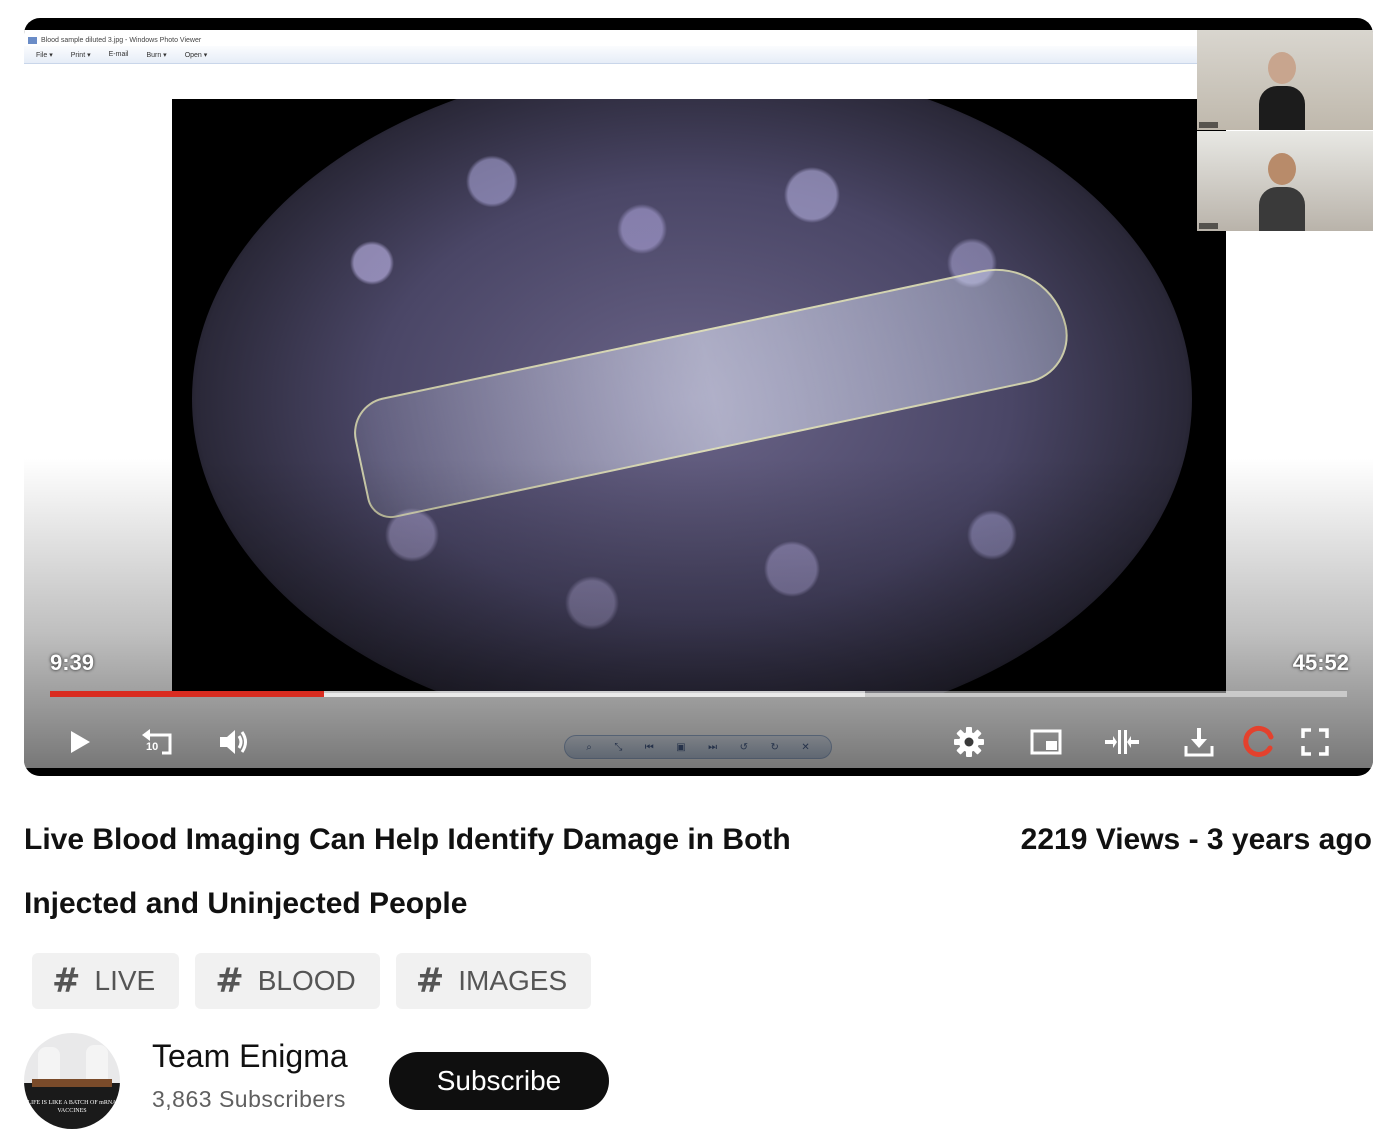  Describe the element at coordinates (499, 1081) in the screenshot. I see `subscribe-button: Subscribe` at that location.